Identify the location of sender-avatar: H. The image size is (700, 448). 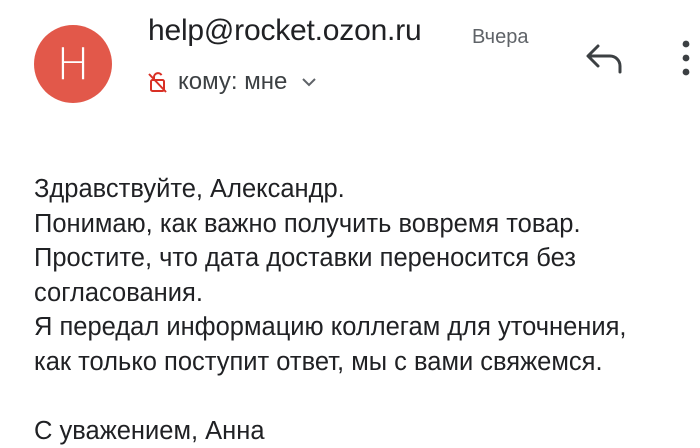
(73, 64).